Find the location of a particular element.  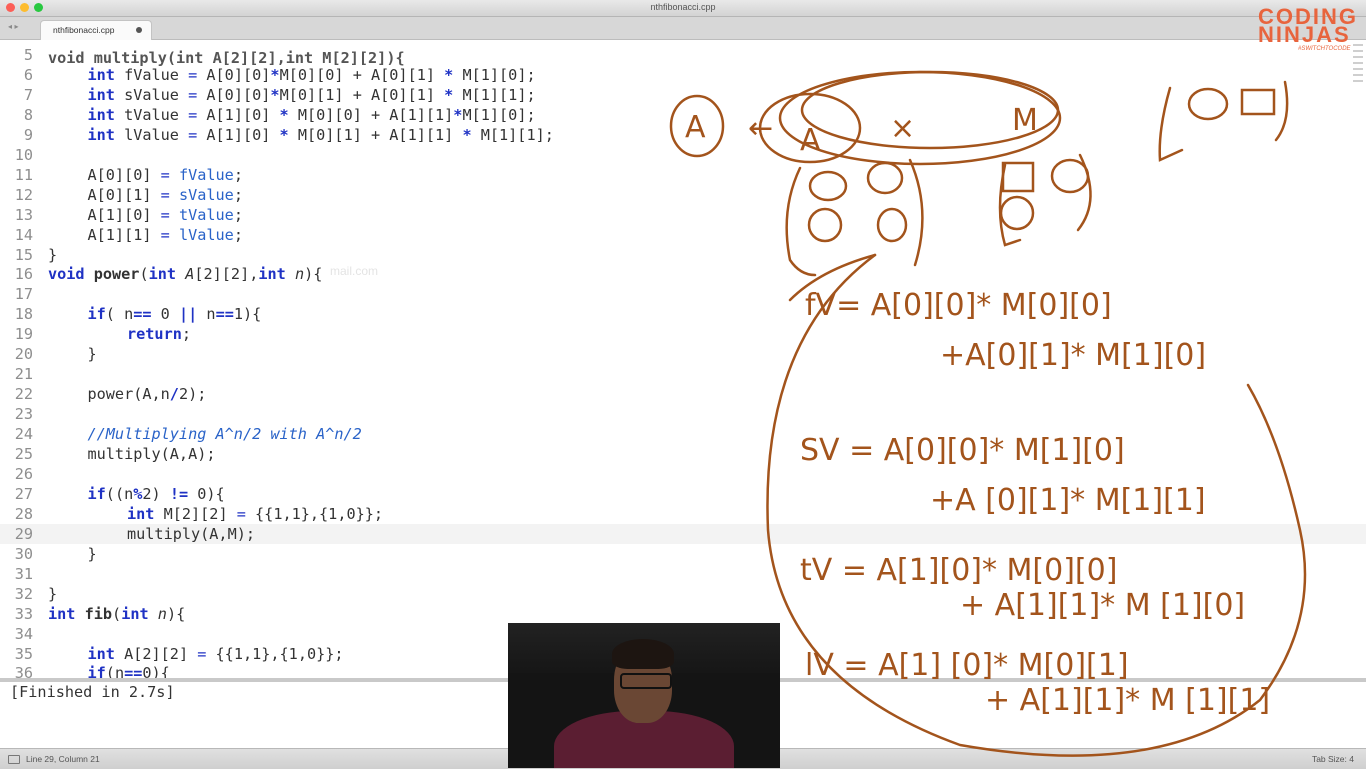

line-number: 7 is located at coordinates (28, 94).